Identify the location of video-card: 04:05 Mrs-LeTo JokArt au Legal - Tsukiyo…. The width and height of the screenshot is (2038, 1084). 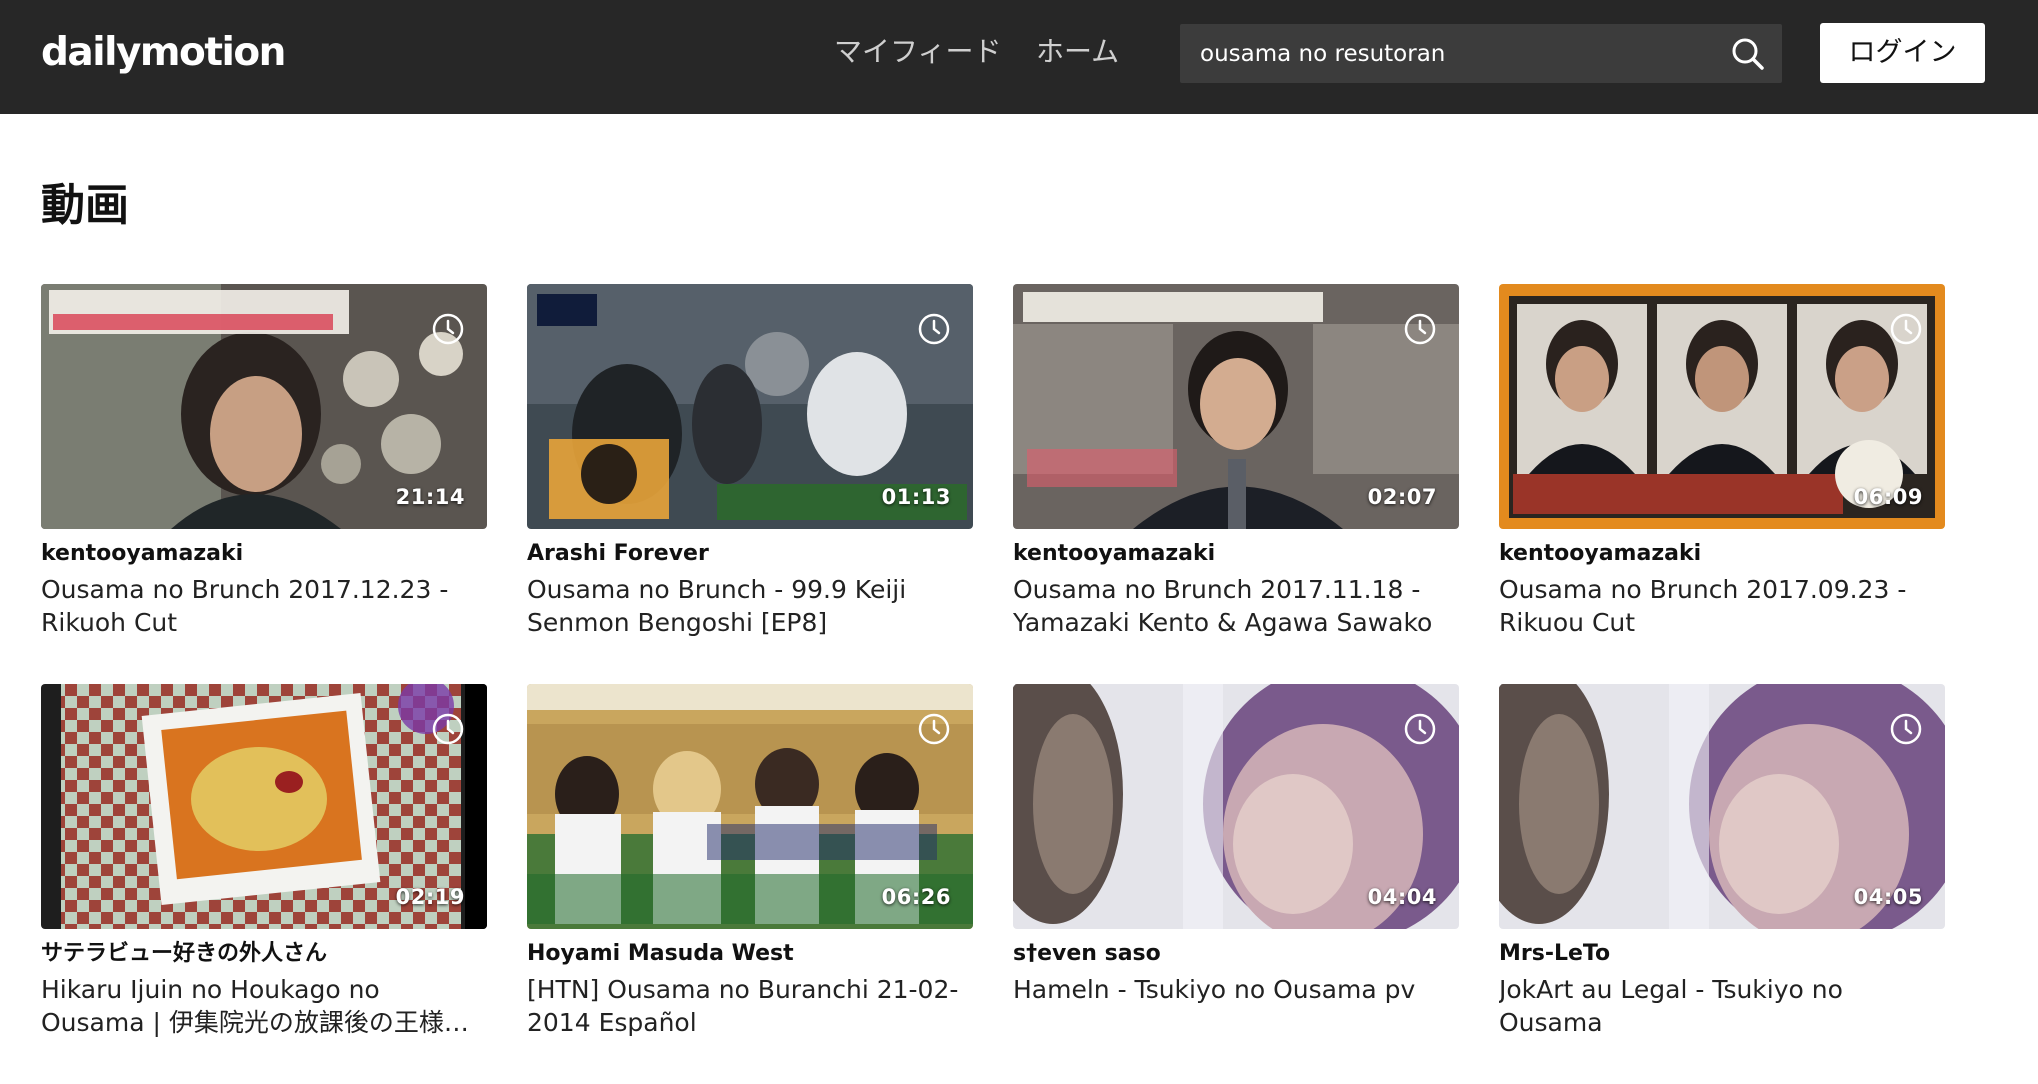
(1722, 861).